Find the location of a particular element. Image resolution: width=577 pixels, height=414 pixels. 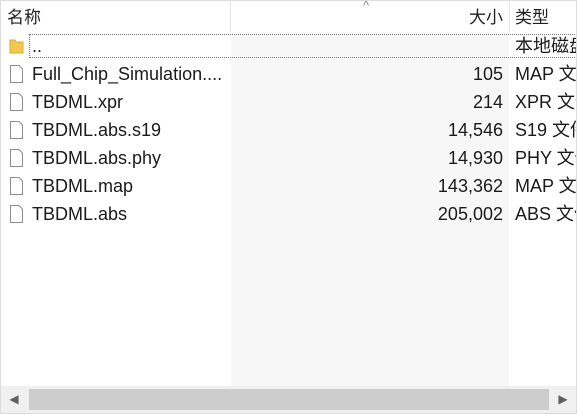

file-size: 105 is located at coordinates (487, 74).